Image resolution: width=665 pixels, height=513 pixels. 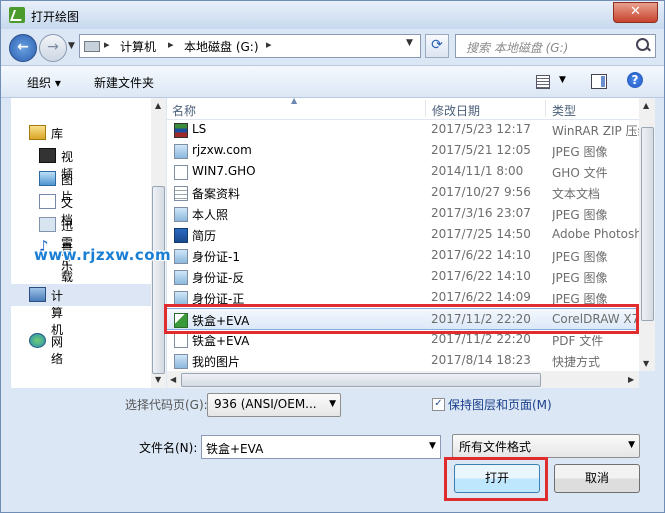 I want to click on network-icon, so click(x=37, y=340).